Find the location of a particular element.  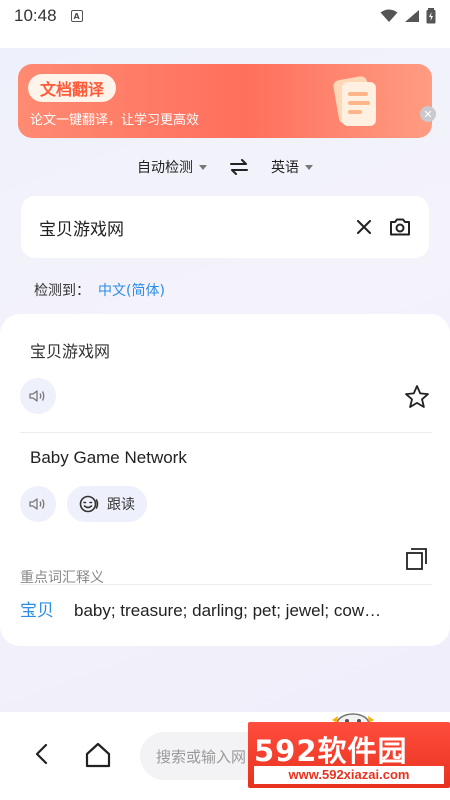

translation-text: Baby Game Network is located at coordinates (108, 457).